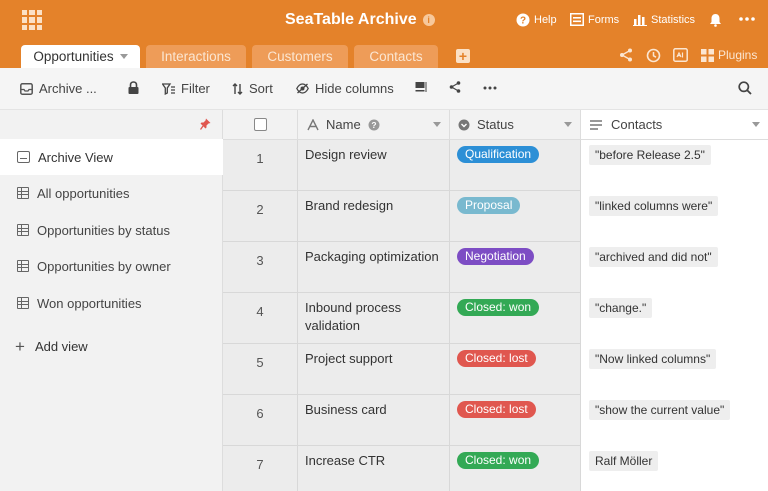 The height and width of the screenshot is (491, 768). I want to click on view-label: Opportunities by owner, so click(104, 266).